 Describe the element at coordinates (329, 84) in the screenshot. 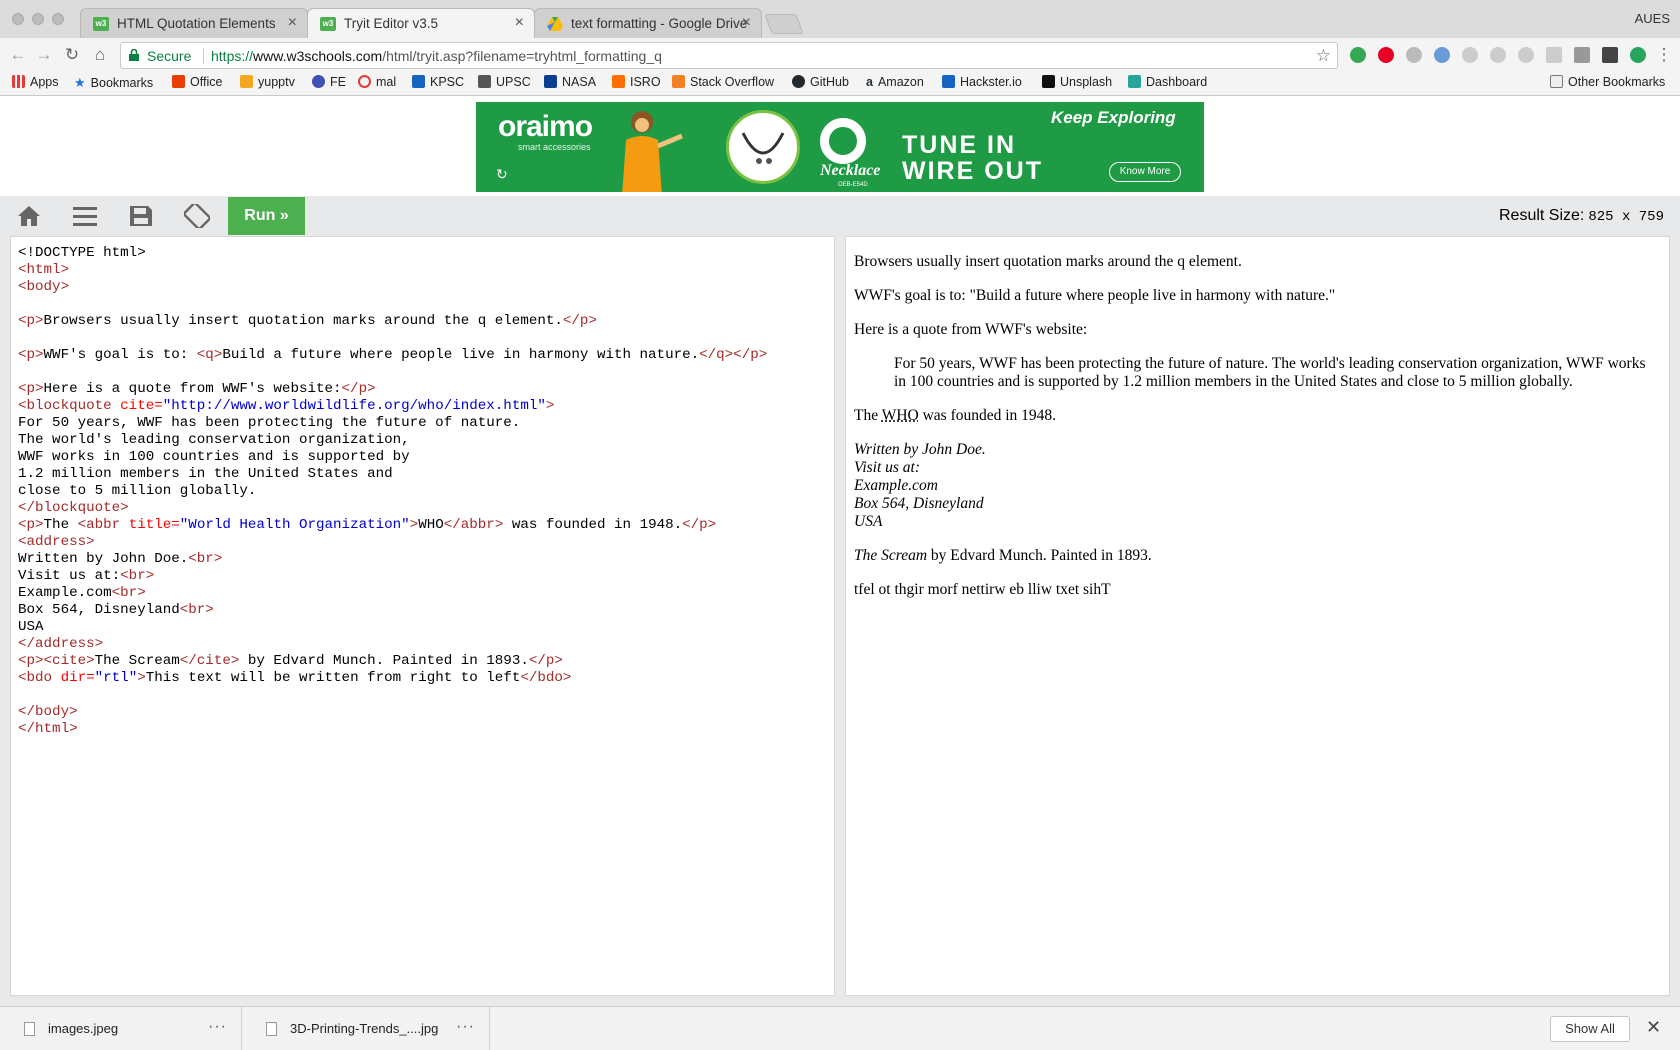

I see `bookmark-fe: FE` at that location.